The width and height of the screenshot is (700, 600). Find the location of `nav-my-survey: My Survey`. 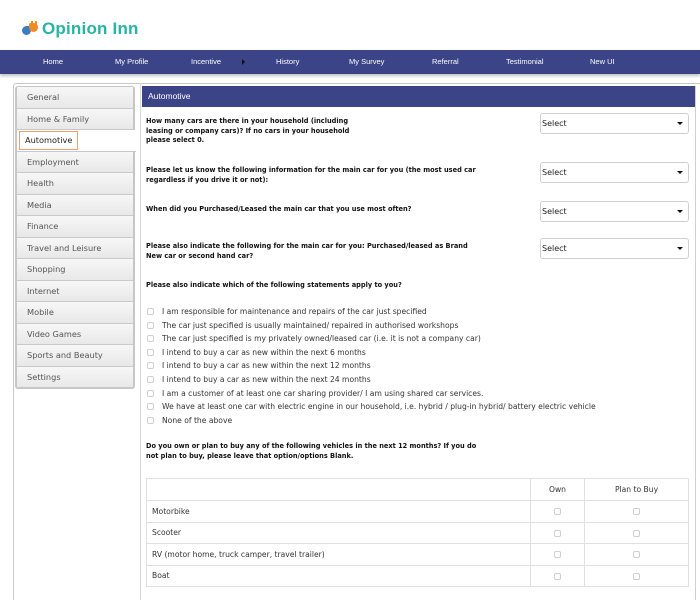

nav-my-survey: My Survey is located at coordinates (366, 62).